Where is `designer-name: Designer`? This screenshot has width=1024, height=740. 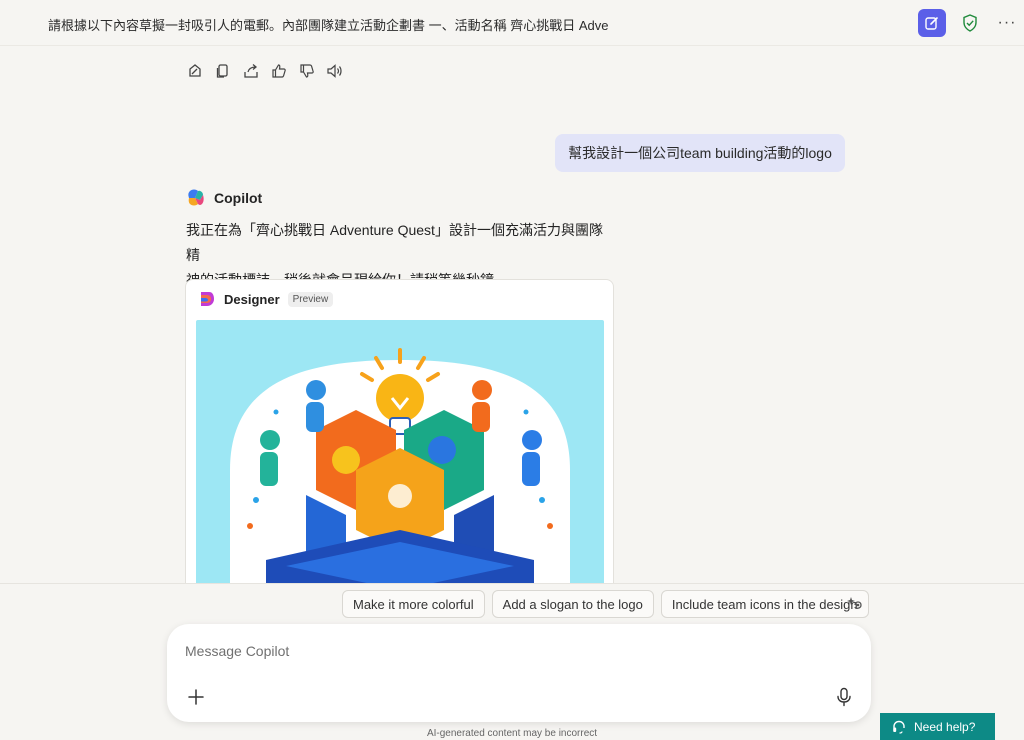 designer-name: Designer is located at coordinates (252, 299).